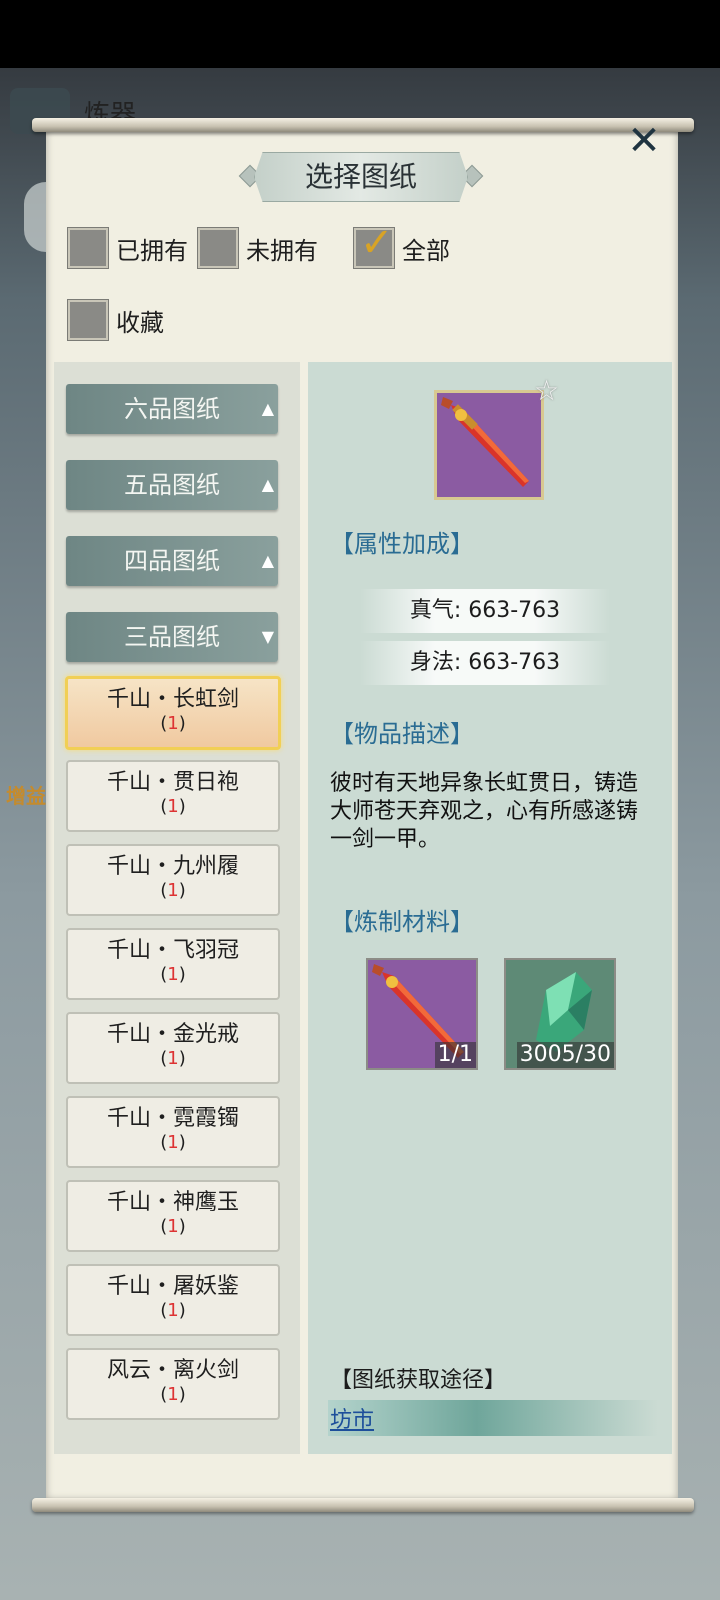 This screenshot has width=720, height=1600. I want to click on list-item: 千山・屠妖鉴 (1), so click(173, 1300).